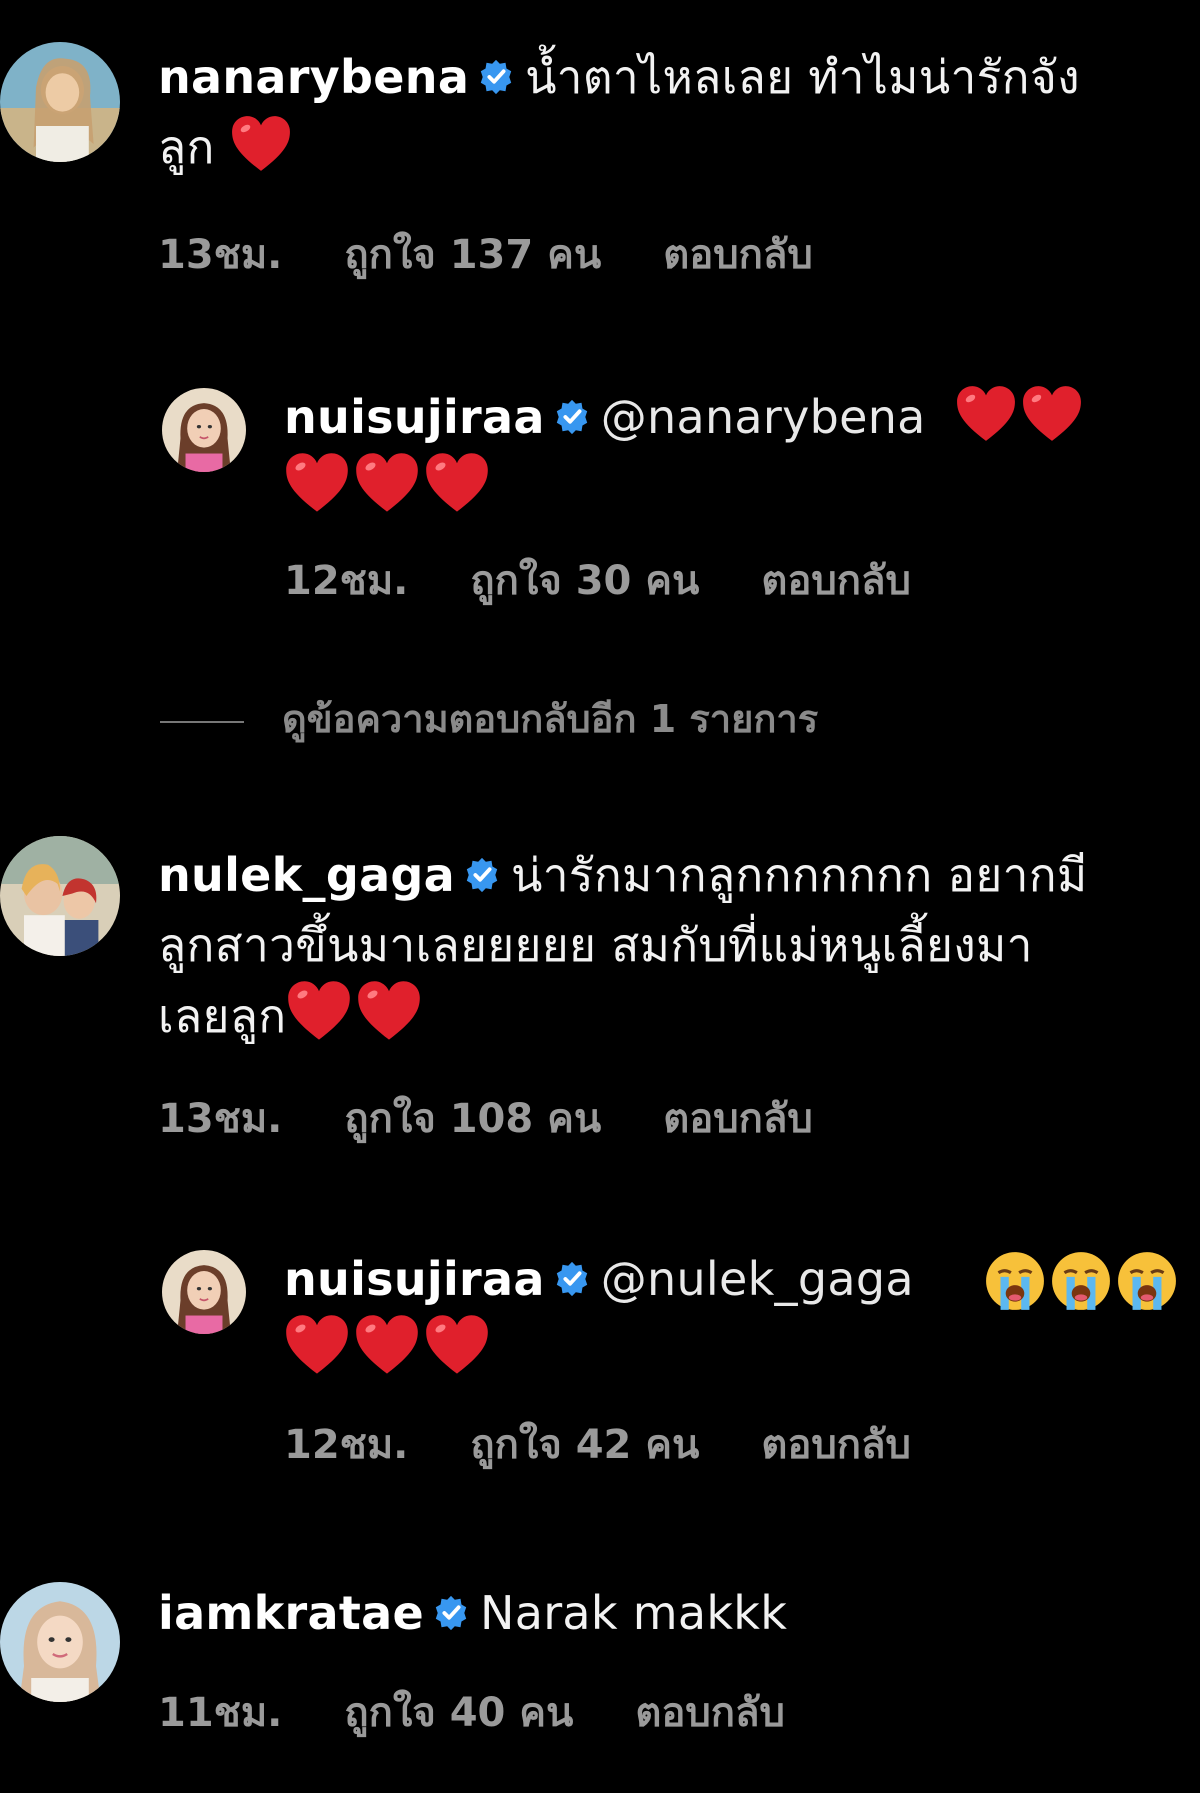 This screenshot has height=1793, width=1200. What do you see at coordinates (472, 254) in the screenshot?
I see `likes-count: ถูกใจ 137 คน` at bounding box center [472, 254].